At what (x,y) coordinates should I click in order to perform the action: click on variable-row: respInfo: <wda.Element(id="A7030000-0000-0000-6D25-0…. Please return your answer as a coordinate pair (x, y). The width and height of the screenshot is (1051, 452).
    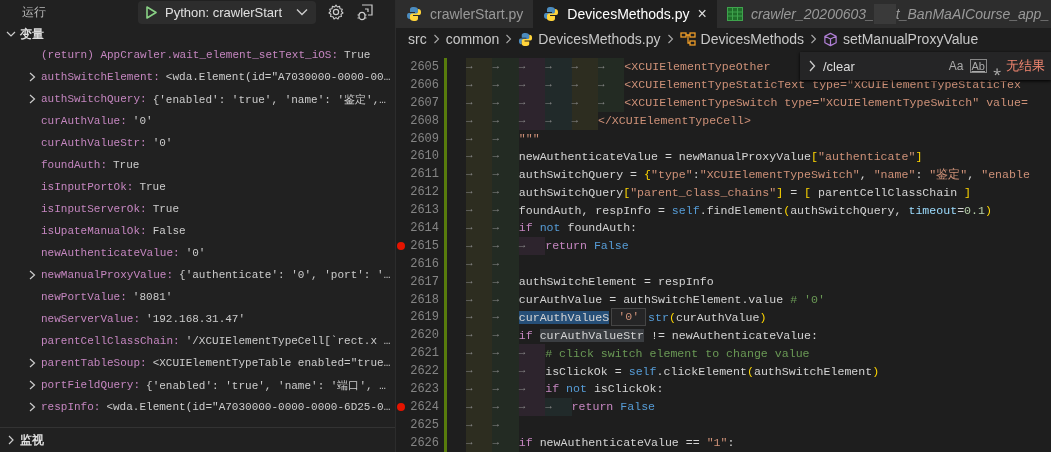
    Looking at the image, I should click on (197, 407).